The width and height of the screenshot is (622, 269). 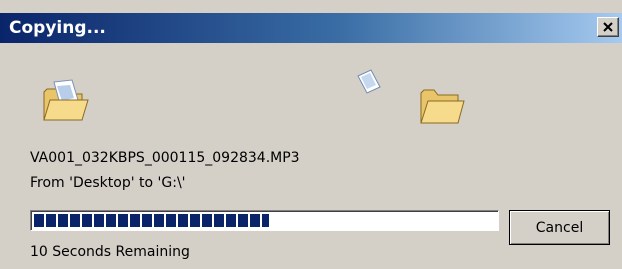 What do you see at coordinates (110, 252) in the screenshot?
I see `time-remaining: 10 Seconds Remaining` at bounding box center [110, 252].